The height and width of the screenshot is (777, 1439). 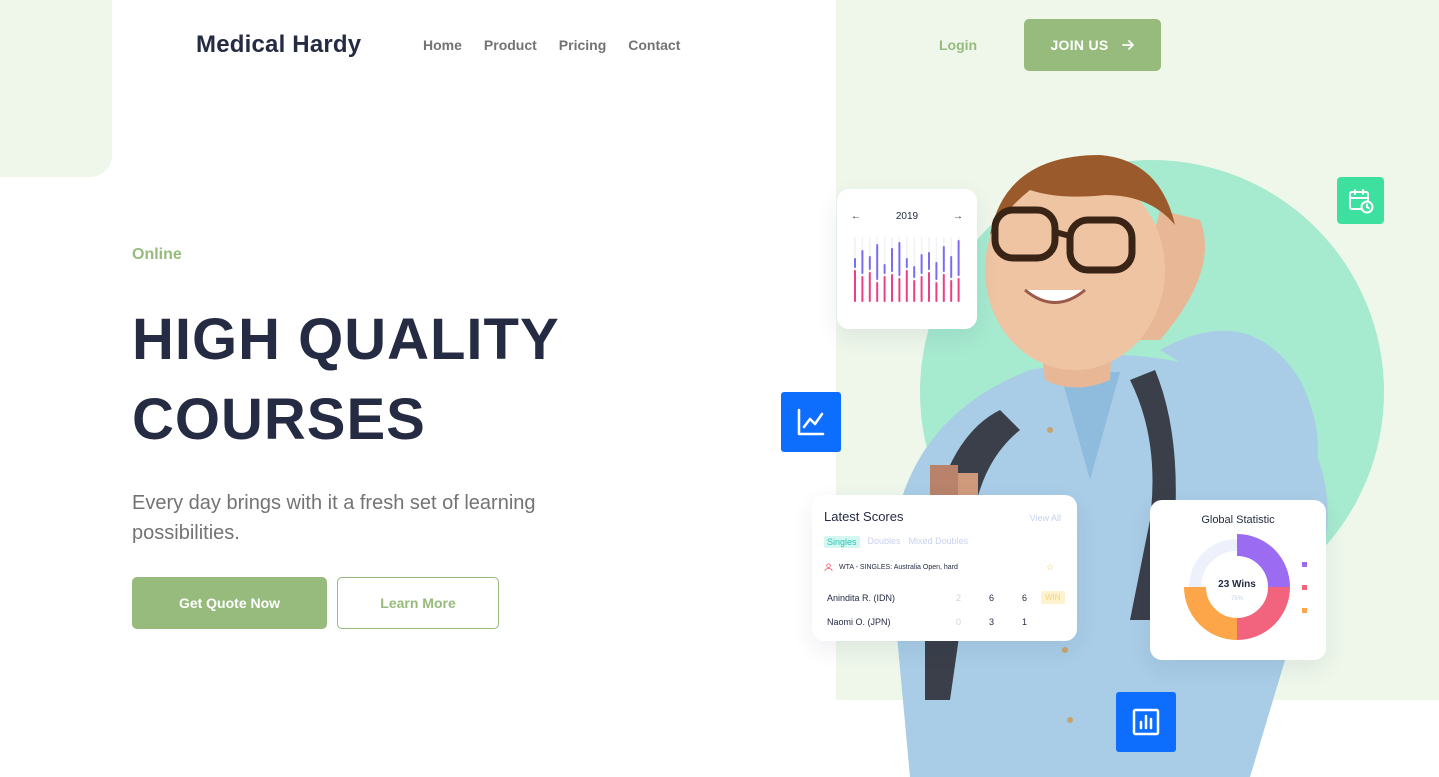 What do you see at coordinates (884, 542) in the screenshot?
I see `tab-doubles: Doubles` at bounding box center [884, 542].